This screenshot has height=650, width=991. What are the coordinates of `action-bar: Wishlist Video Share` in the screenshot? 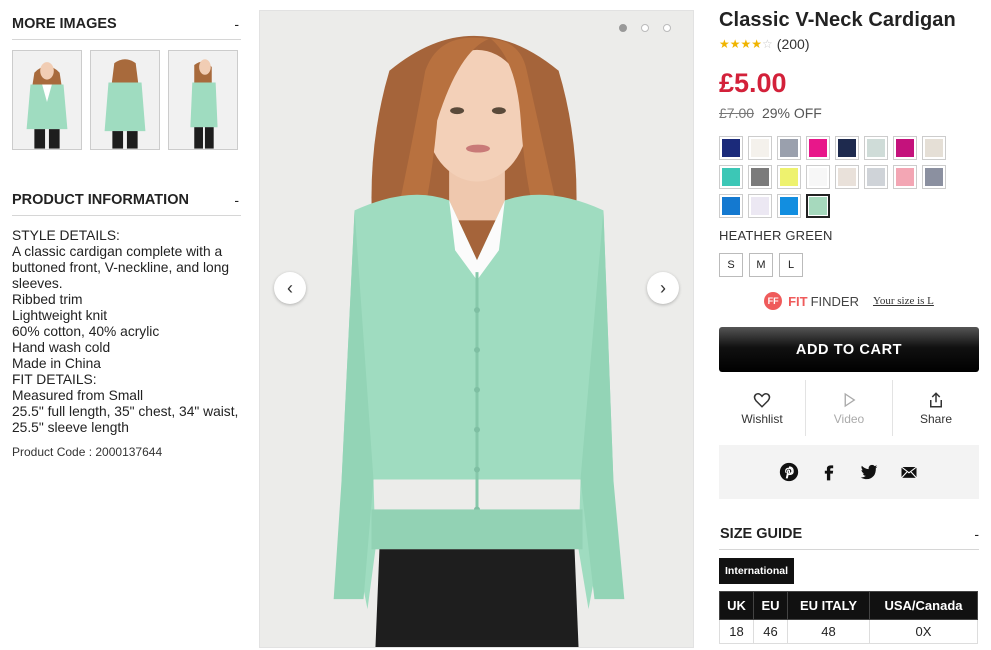 It's located at (849, 408).